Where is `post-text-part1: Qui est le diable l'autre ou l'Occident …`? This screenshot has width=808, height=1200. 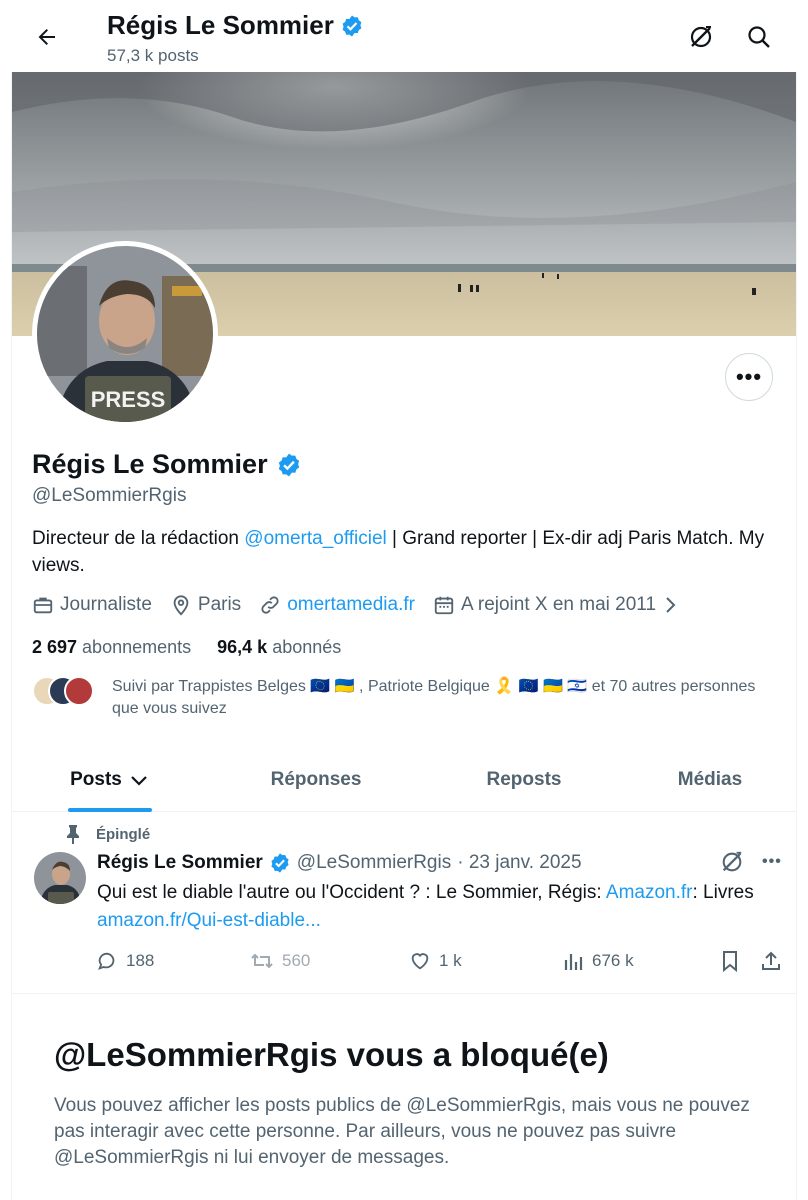
post-text-part1: Qui est le diable l'autre ou l'Occident … is located at coordinates (351, 892).